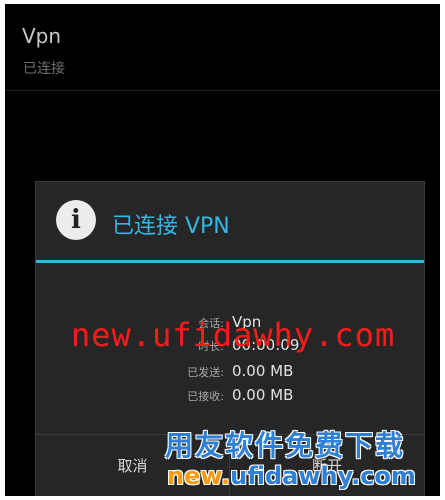  I want to click on received-value: 0.00 MB, so click(263, 395).